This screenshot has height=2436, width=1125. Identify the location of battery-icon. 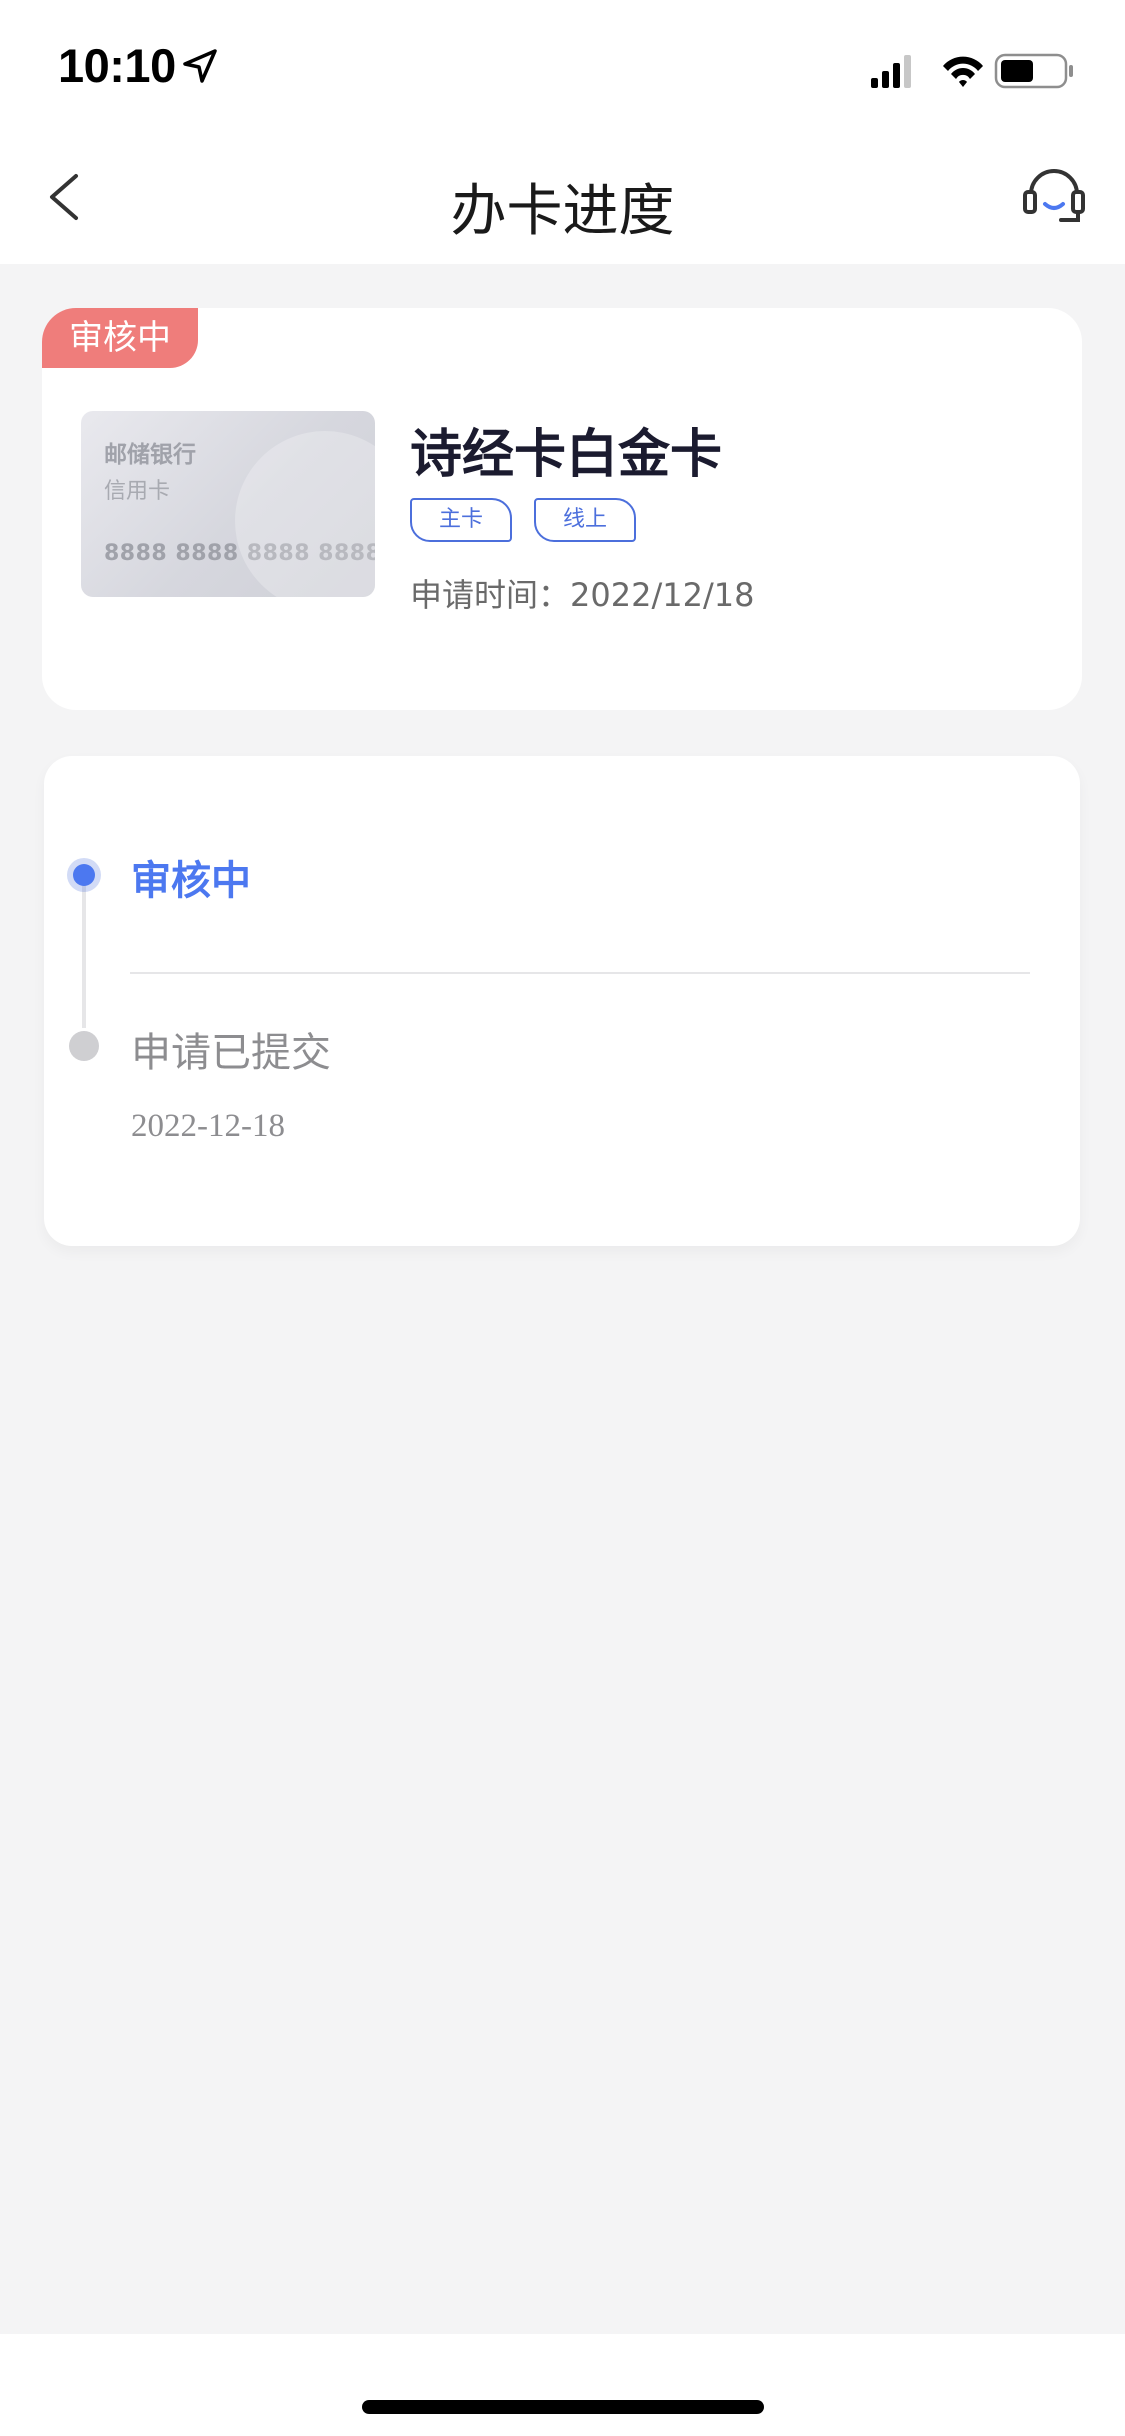
(1033, 71).